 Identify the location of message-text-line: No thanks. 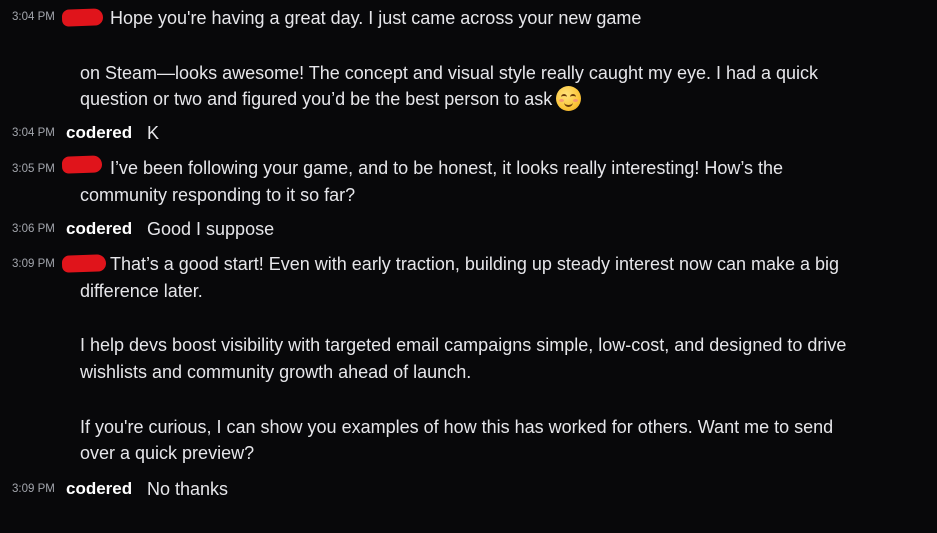
(188, 489).